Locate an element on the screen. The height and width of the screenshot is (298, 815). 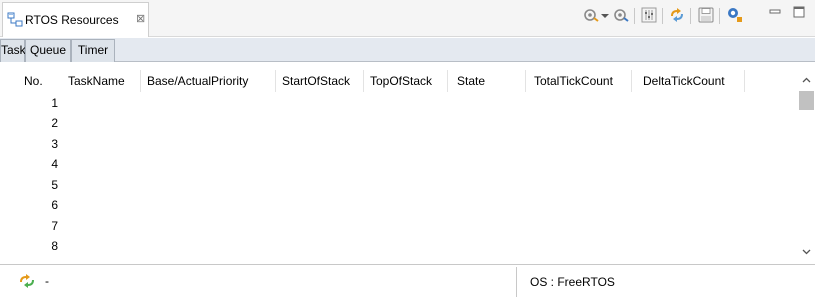
auto-refresh-icon is located at coordinates (621, 15).